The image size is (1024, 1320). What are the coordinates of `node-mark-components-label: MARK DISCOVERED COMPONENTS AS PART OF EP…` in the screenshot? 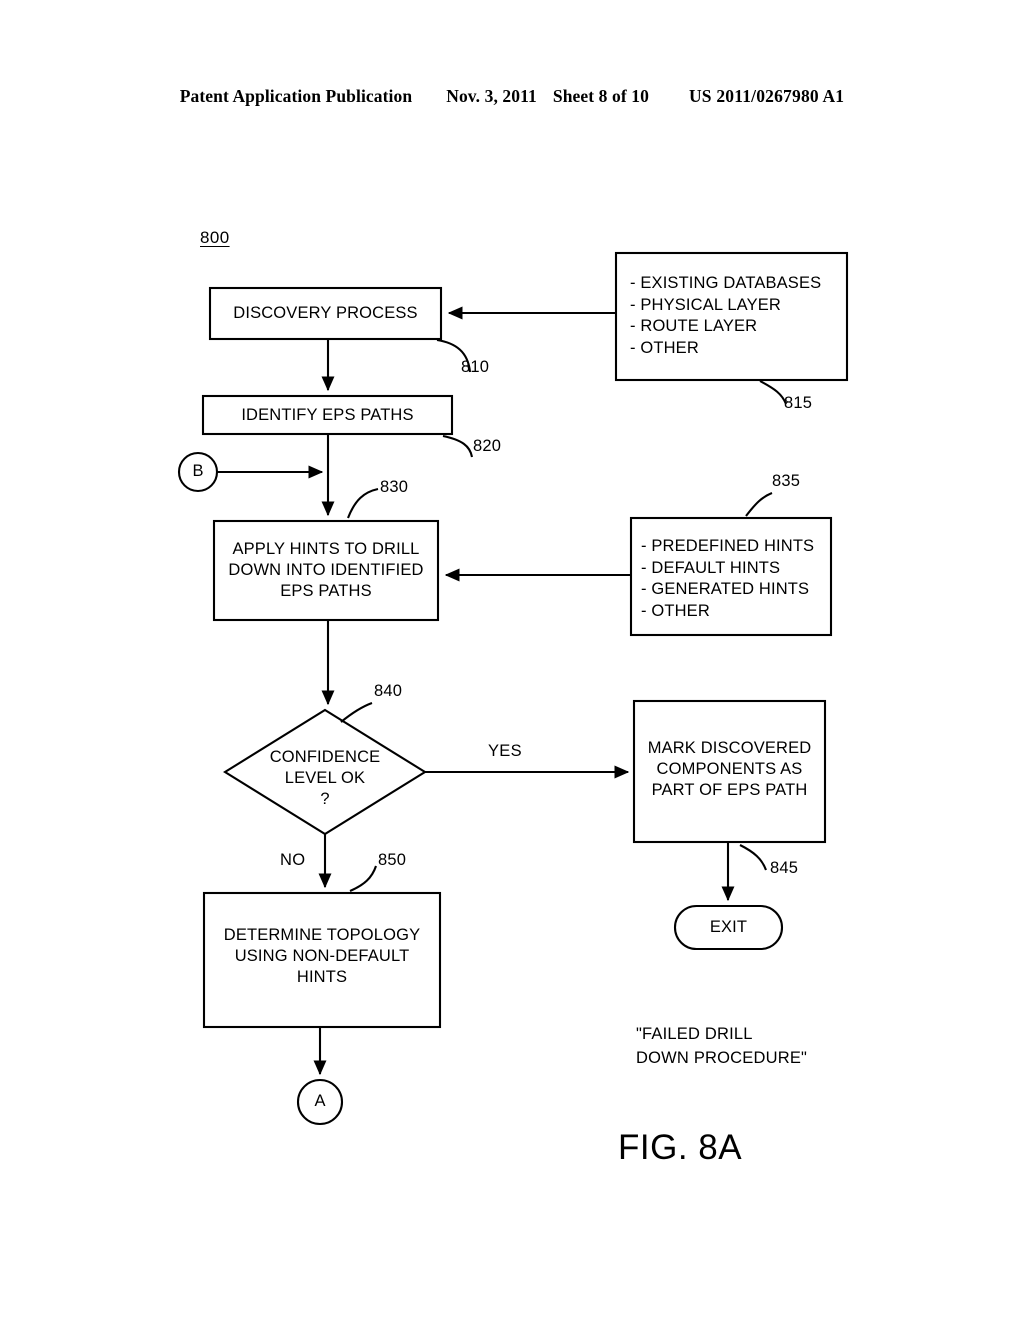 It's located at (729, 769).